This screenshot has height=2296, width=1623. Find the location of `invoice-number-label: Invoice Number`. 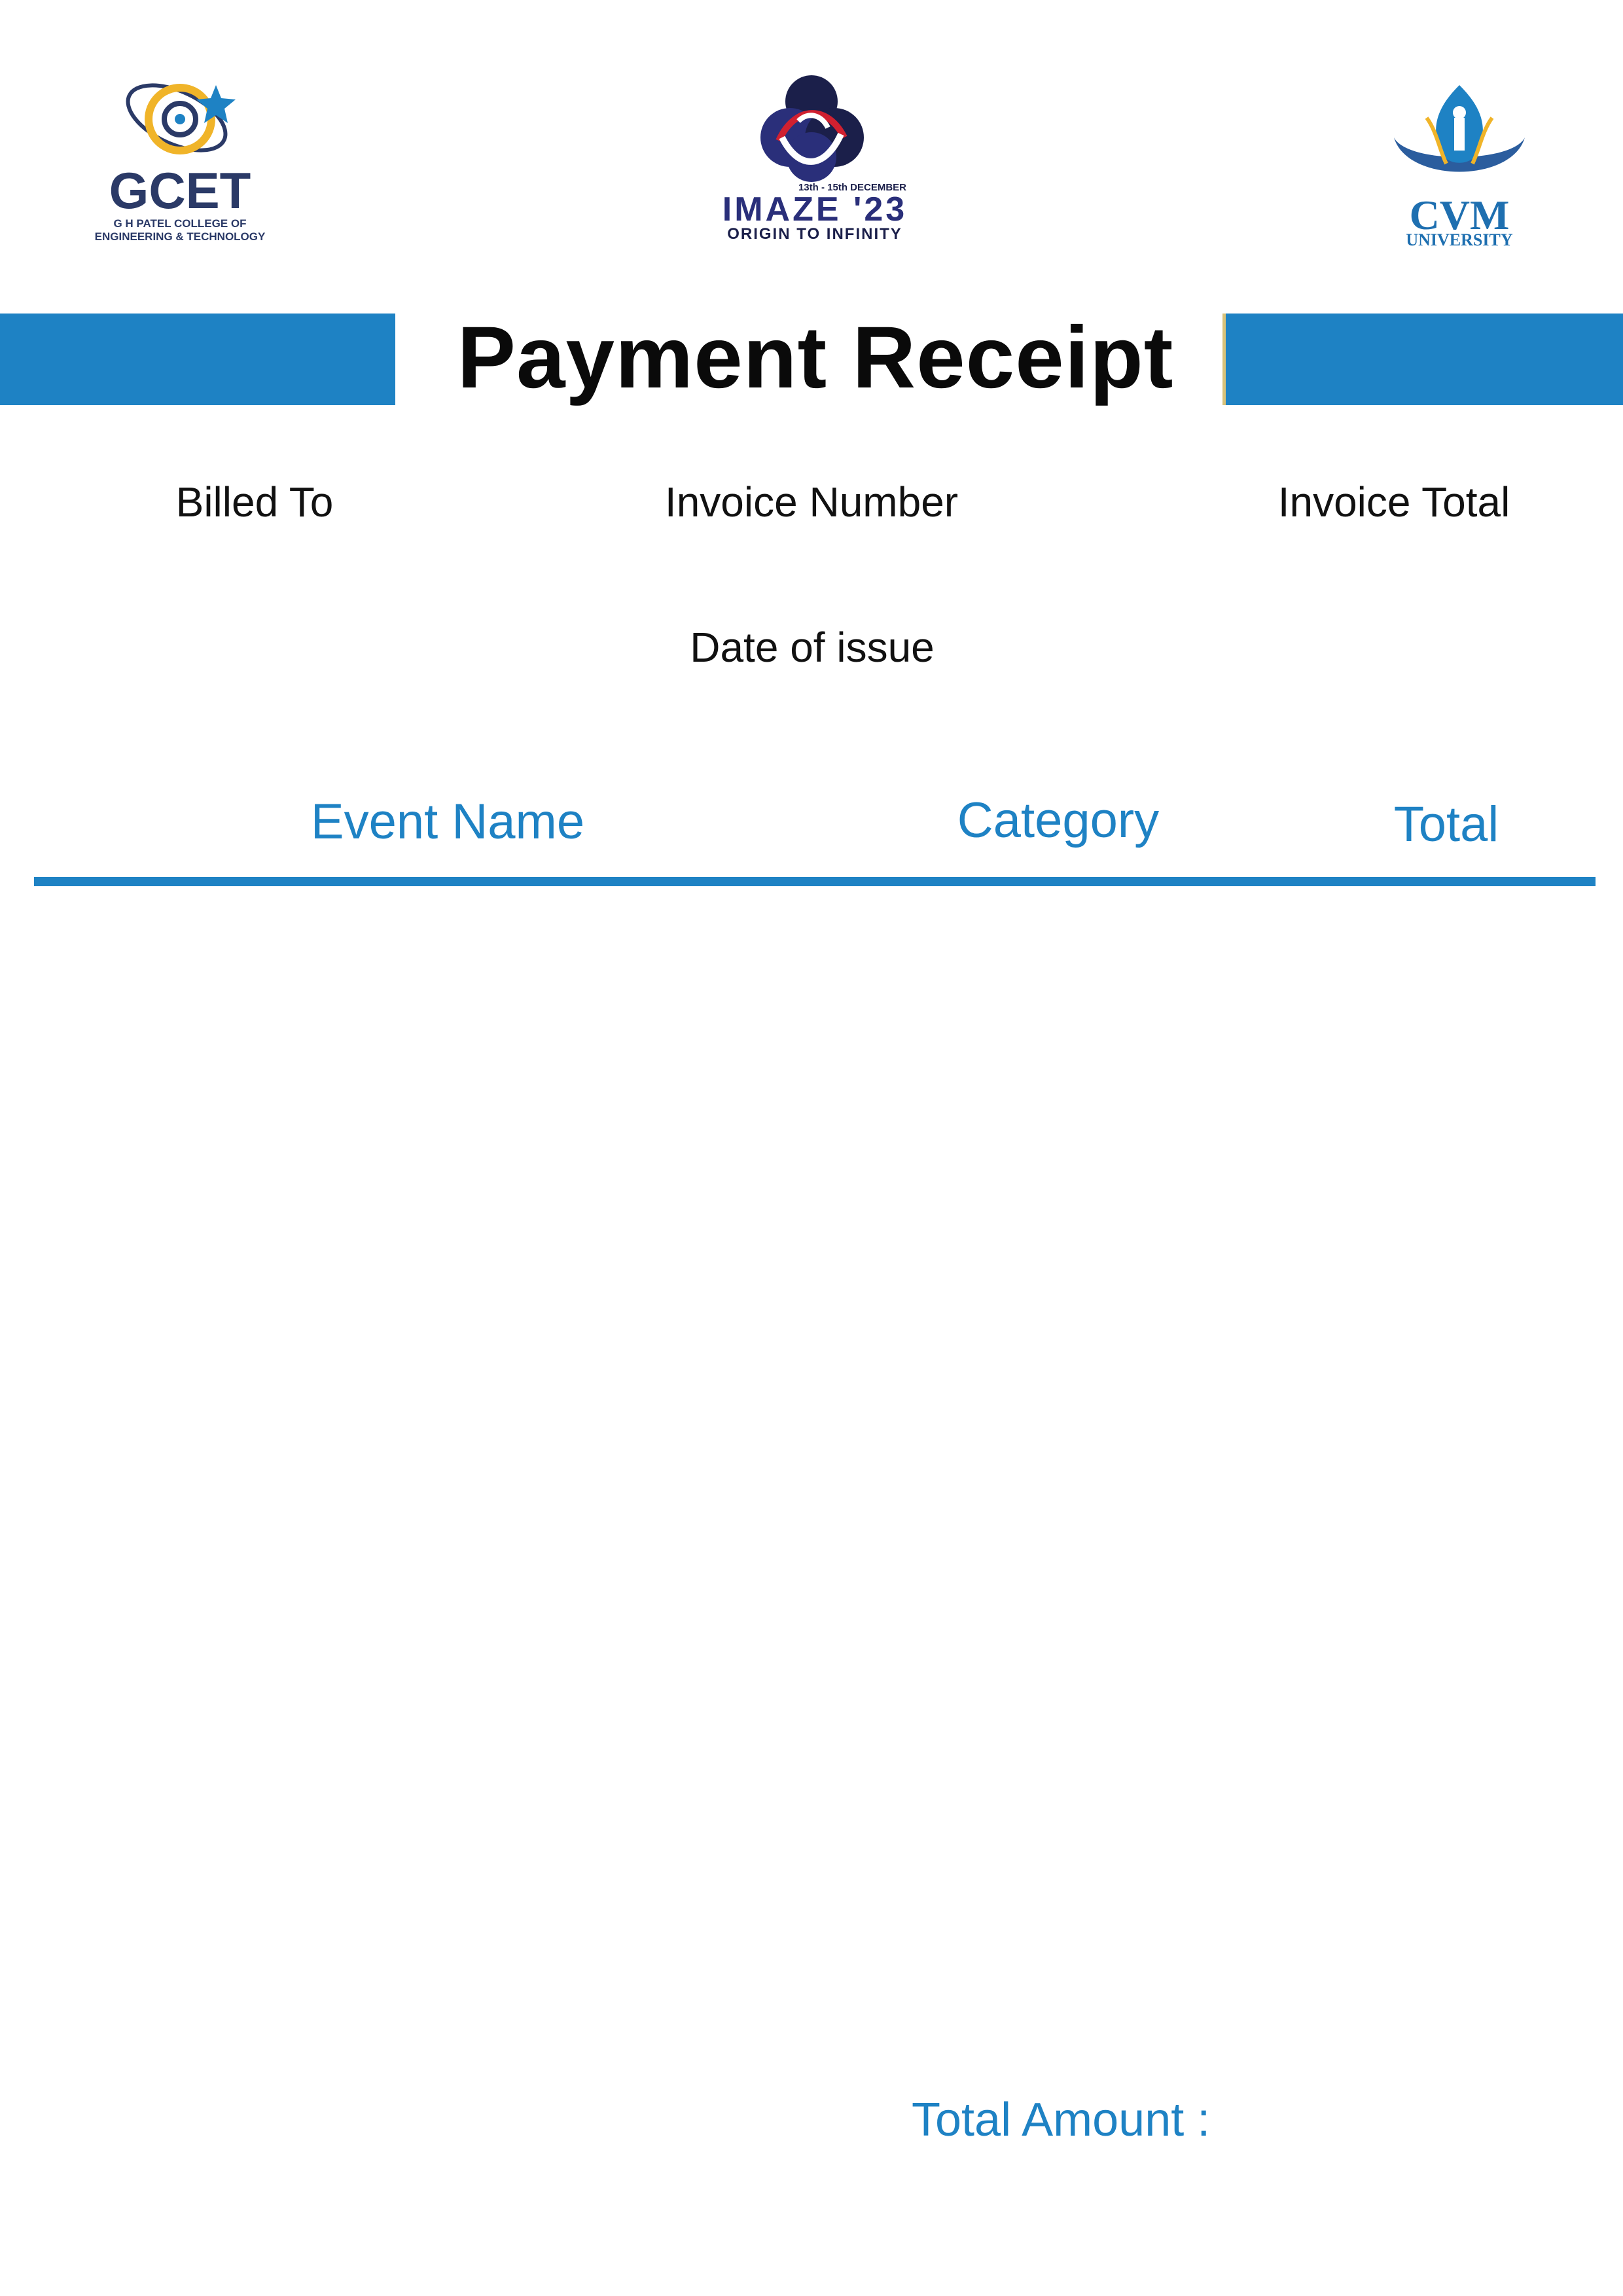

invoice-number-label: Invoice Number is located at coordinates (811, 502).